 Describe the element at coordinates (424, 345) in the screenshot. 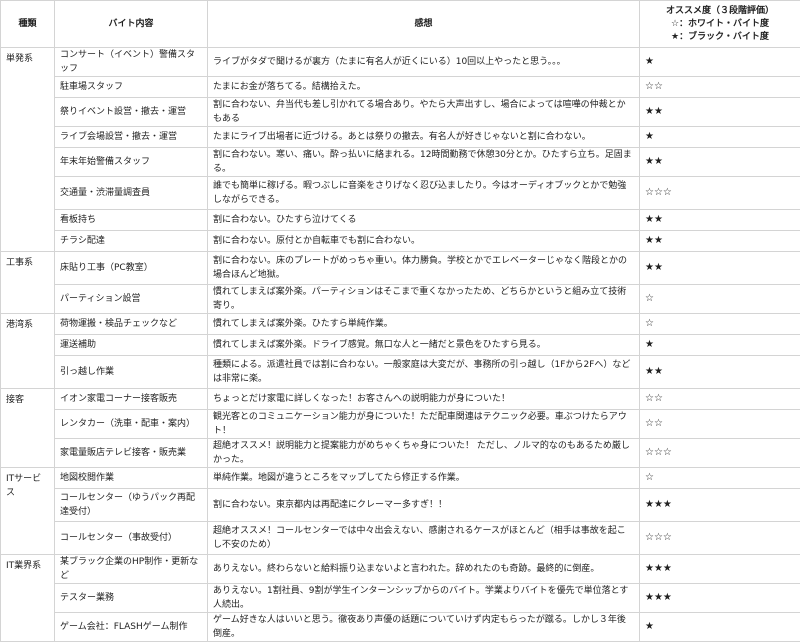

I see `impression-cell: 慣れてしまえば案外楽。ドライブ感覚。無口な人と一緒だと景色をひたすら見る。` at that location.